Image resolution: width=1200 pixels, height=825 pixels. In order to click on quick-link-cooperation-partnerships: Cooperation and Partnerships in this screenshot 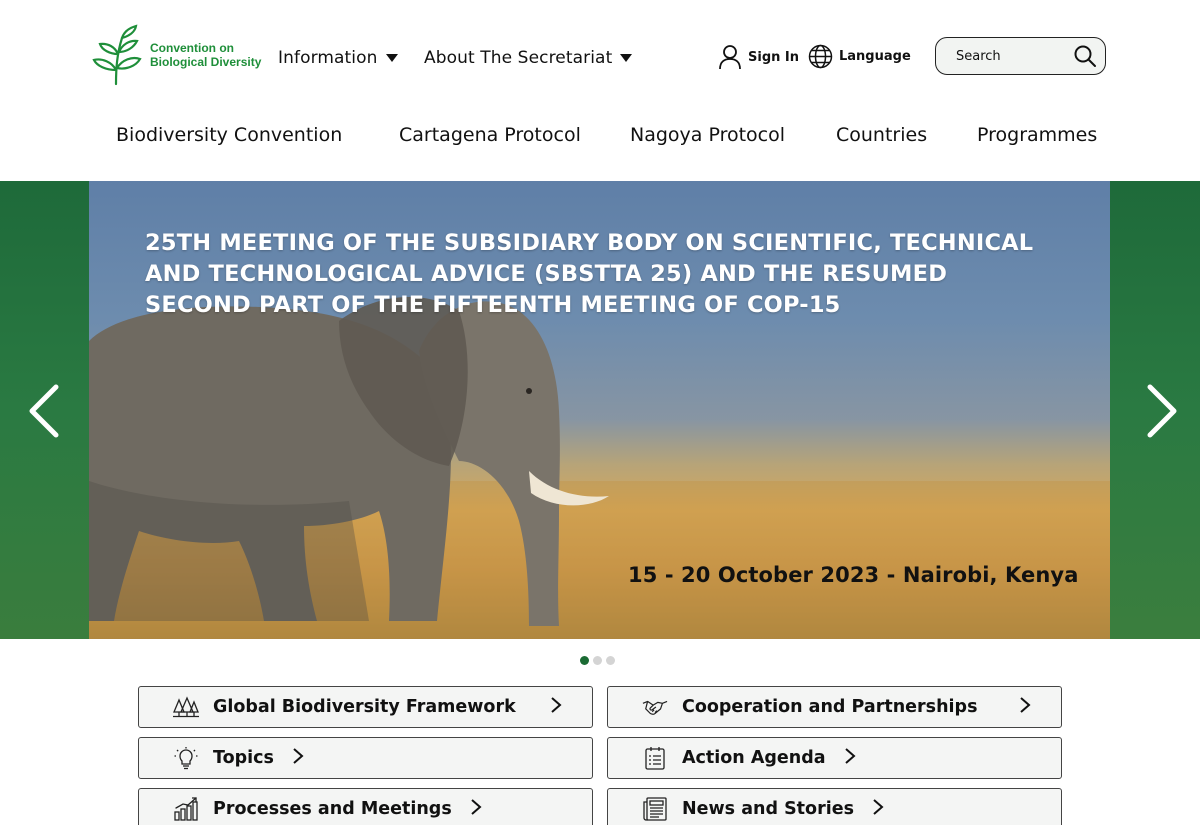, I will do `click(834, 707)`.